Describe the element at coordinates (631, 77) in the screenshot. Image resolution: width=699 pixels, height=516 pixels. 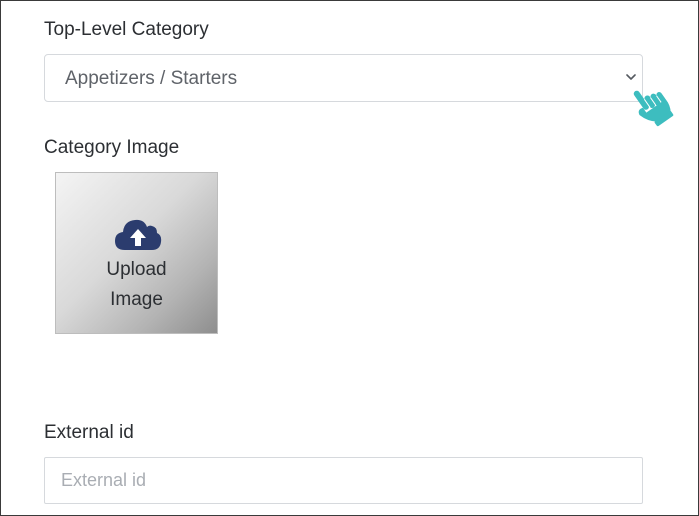
I see `chevron-down-icon` at that location.